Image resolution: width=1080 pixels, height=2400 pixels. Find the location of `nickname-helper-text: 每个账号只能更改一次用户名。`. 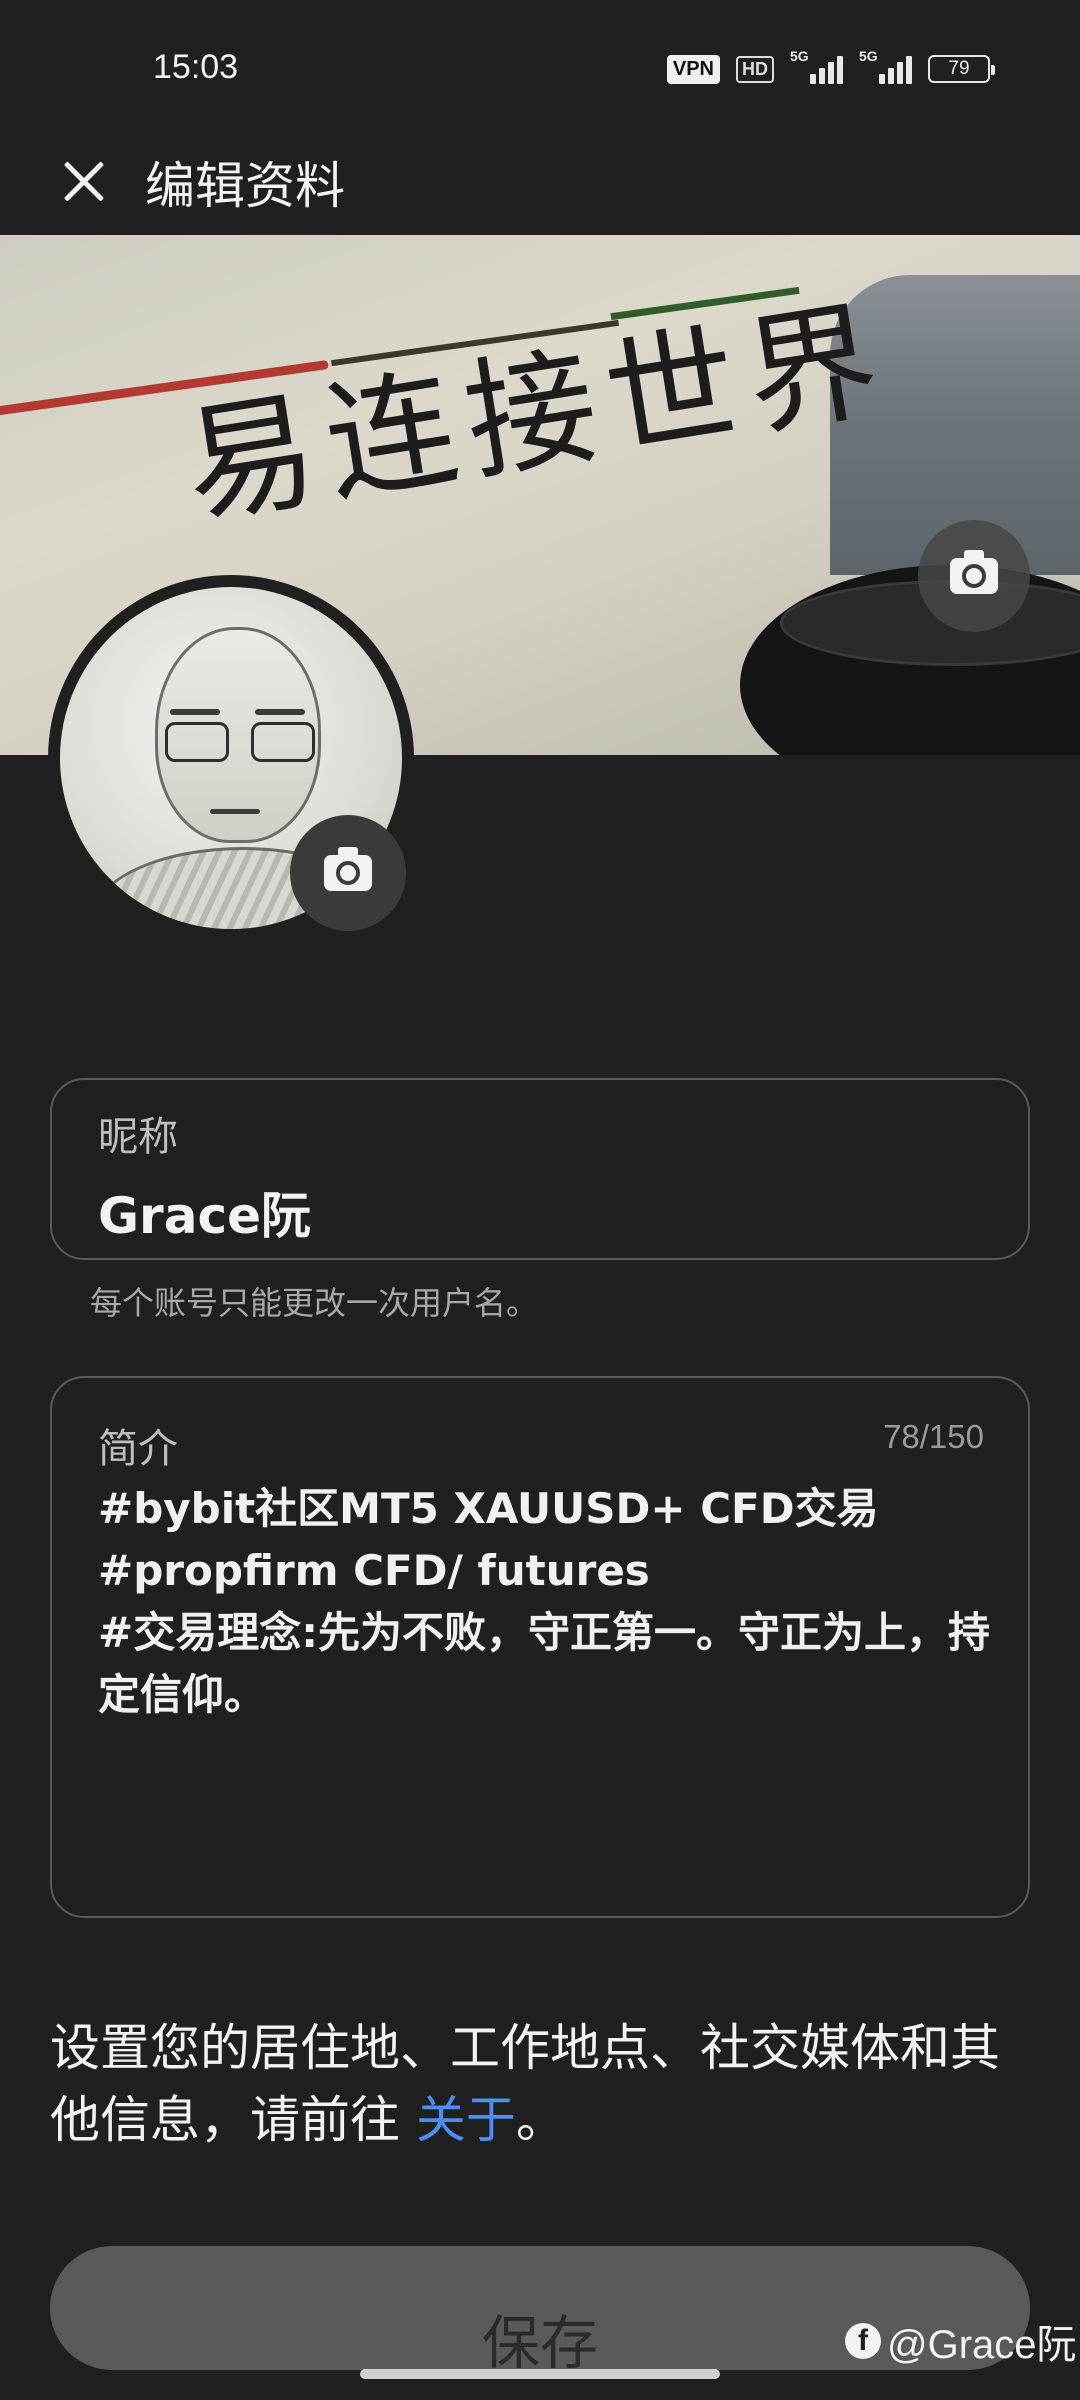

nickname-helper-text: 每个账号只能更改一次用户名。 is located at coordinates (314, 1303).